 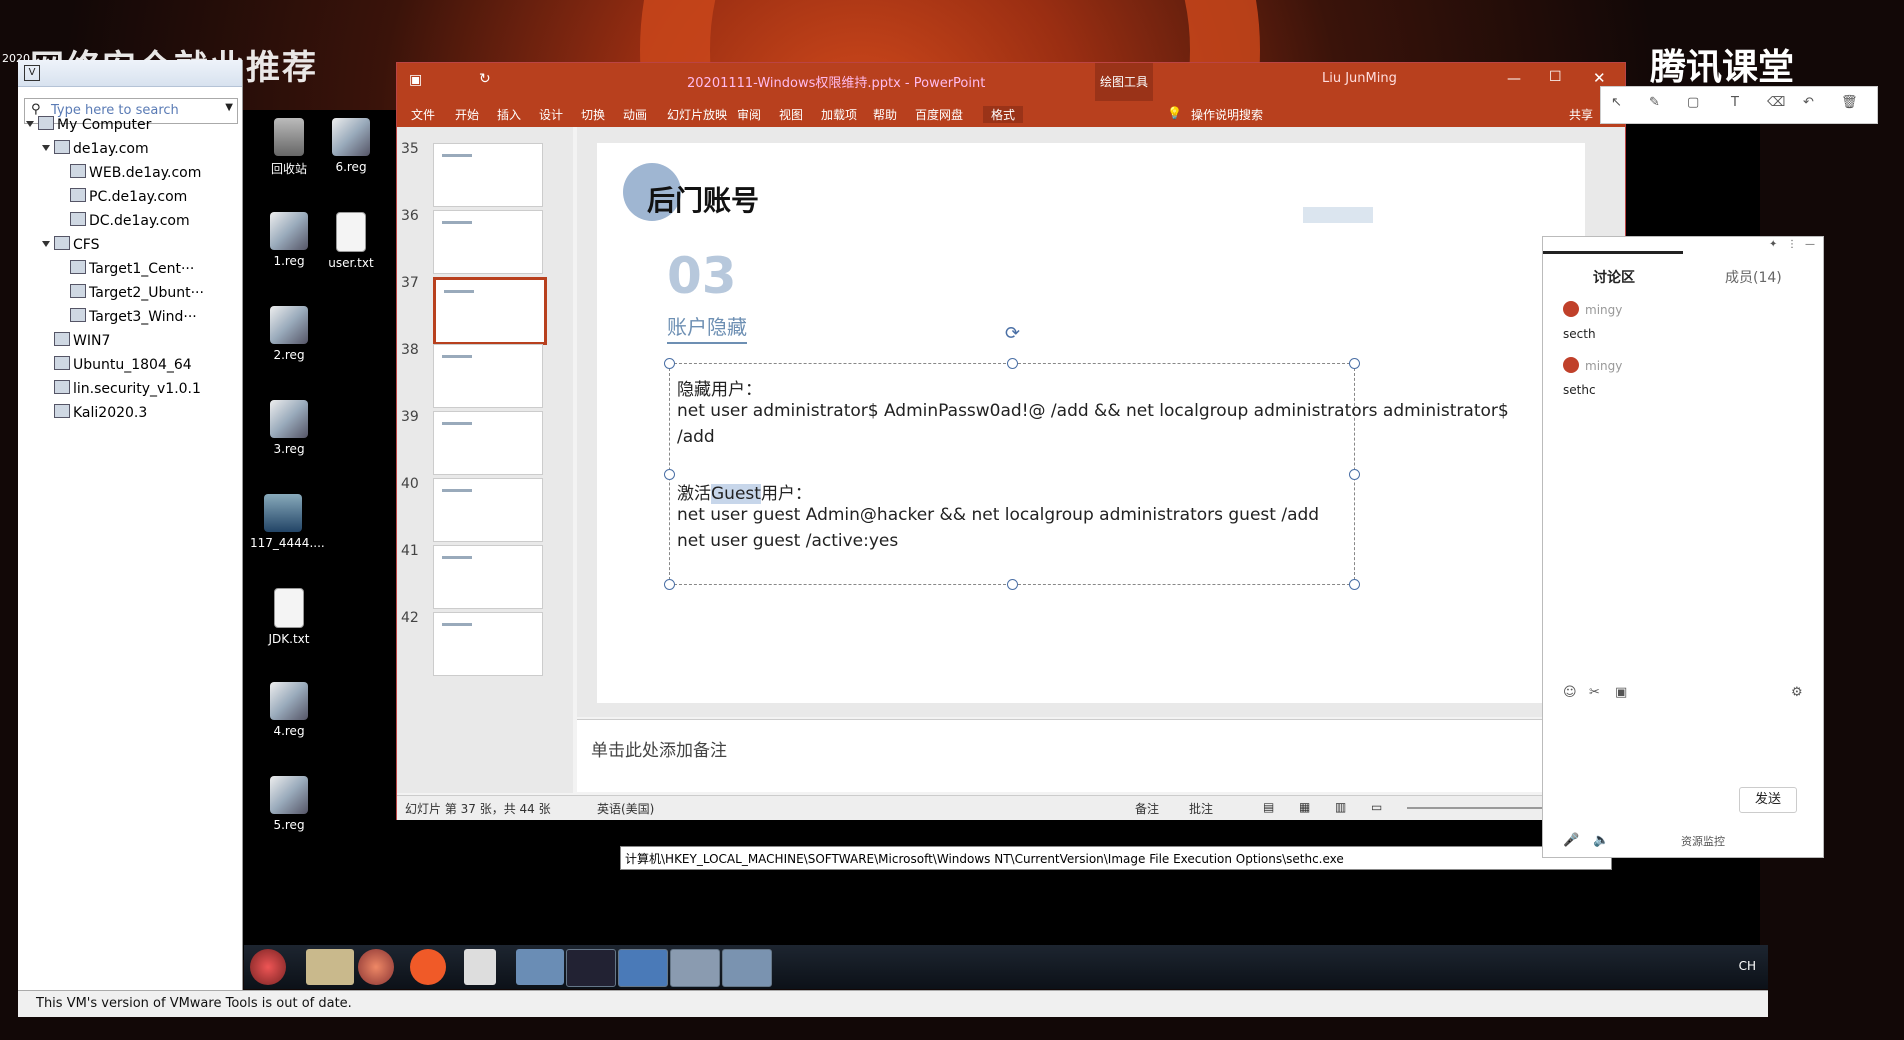 I want to click on tell-me-search: 操作说明搜索, so click(x=1227, y=114).